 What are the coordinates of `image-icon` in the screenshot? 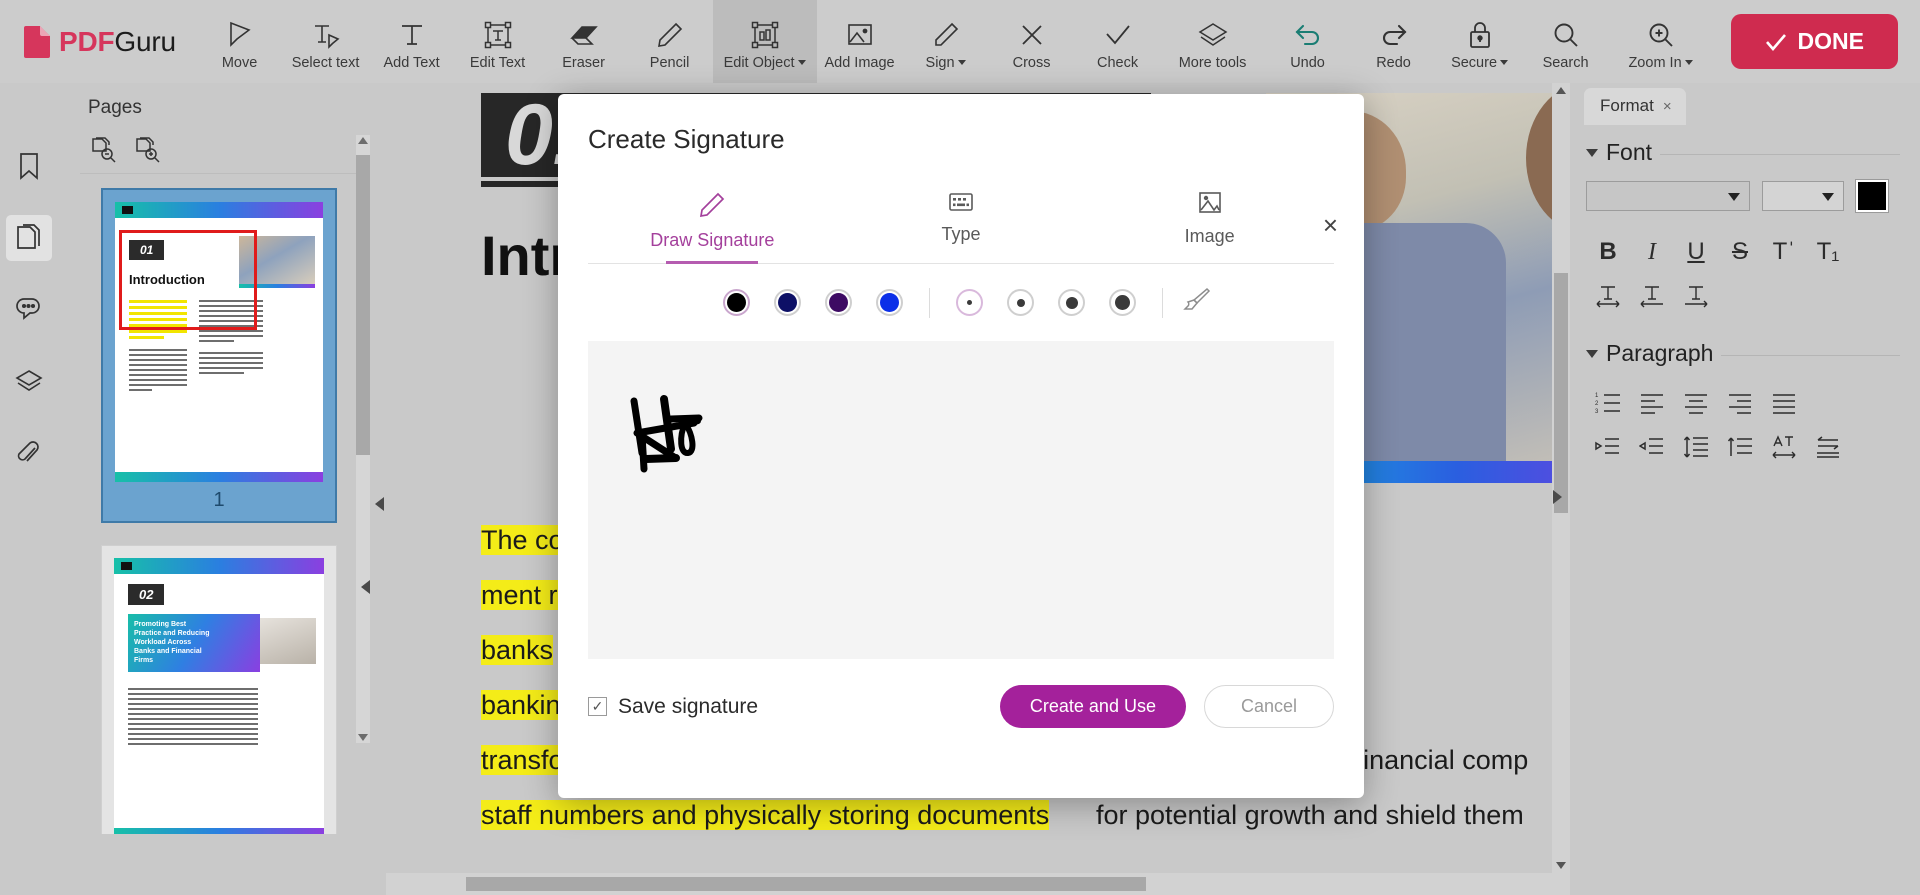 It's located at (1209, 202).